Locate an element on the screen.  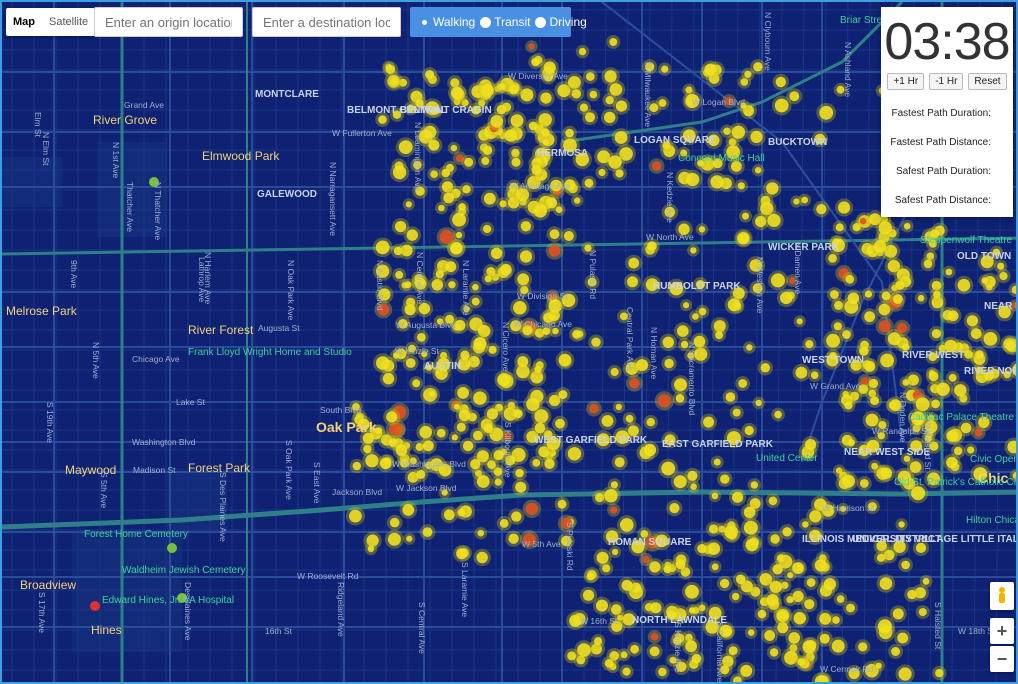
zoom-out-button: − is located at coordinates (1002, 659).